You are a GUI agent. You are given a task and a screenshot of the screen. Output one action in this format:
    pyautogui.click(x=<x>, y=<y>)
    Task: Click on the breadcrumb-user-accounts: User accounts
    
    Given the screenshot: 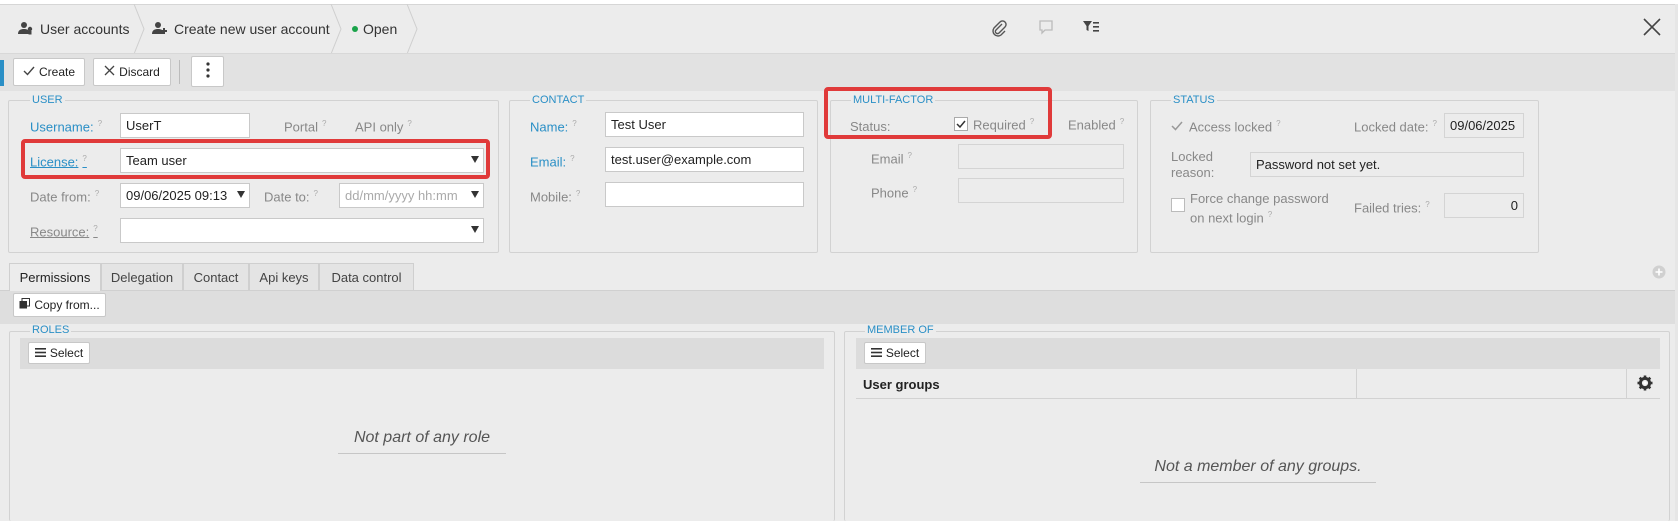 What is the action you would take?
    pyautogui.click(x=73, y=29)
    